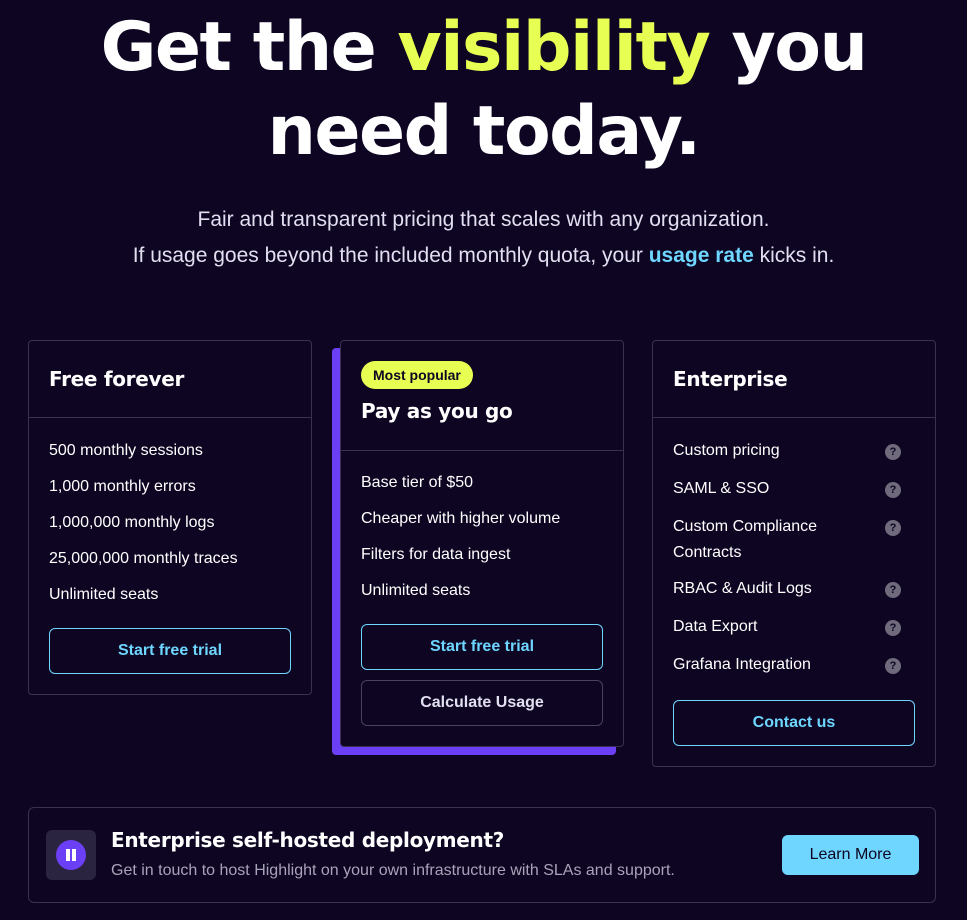 The width and height of the screenshot is (967, 920). Describe the element at coordinates (730, 379) in the screenshot. I see `plan-title-enterprise: Enterprise` at that location.